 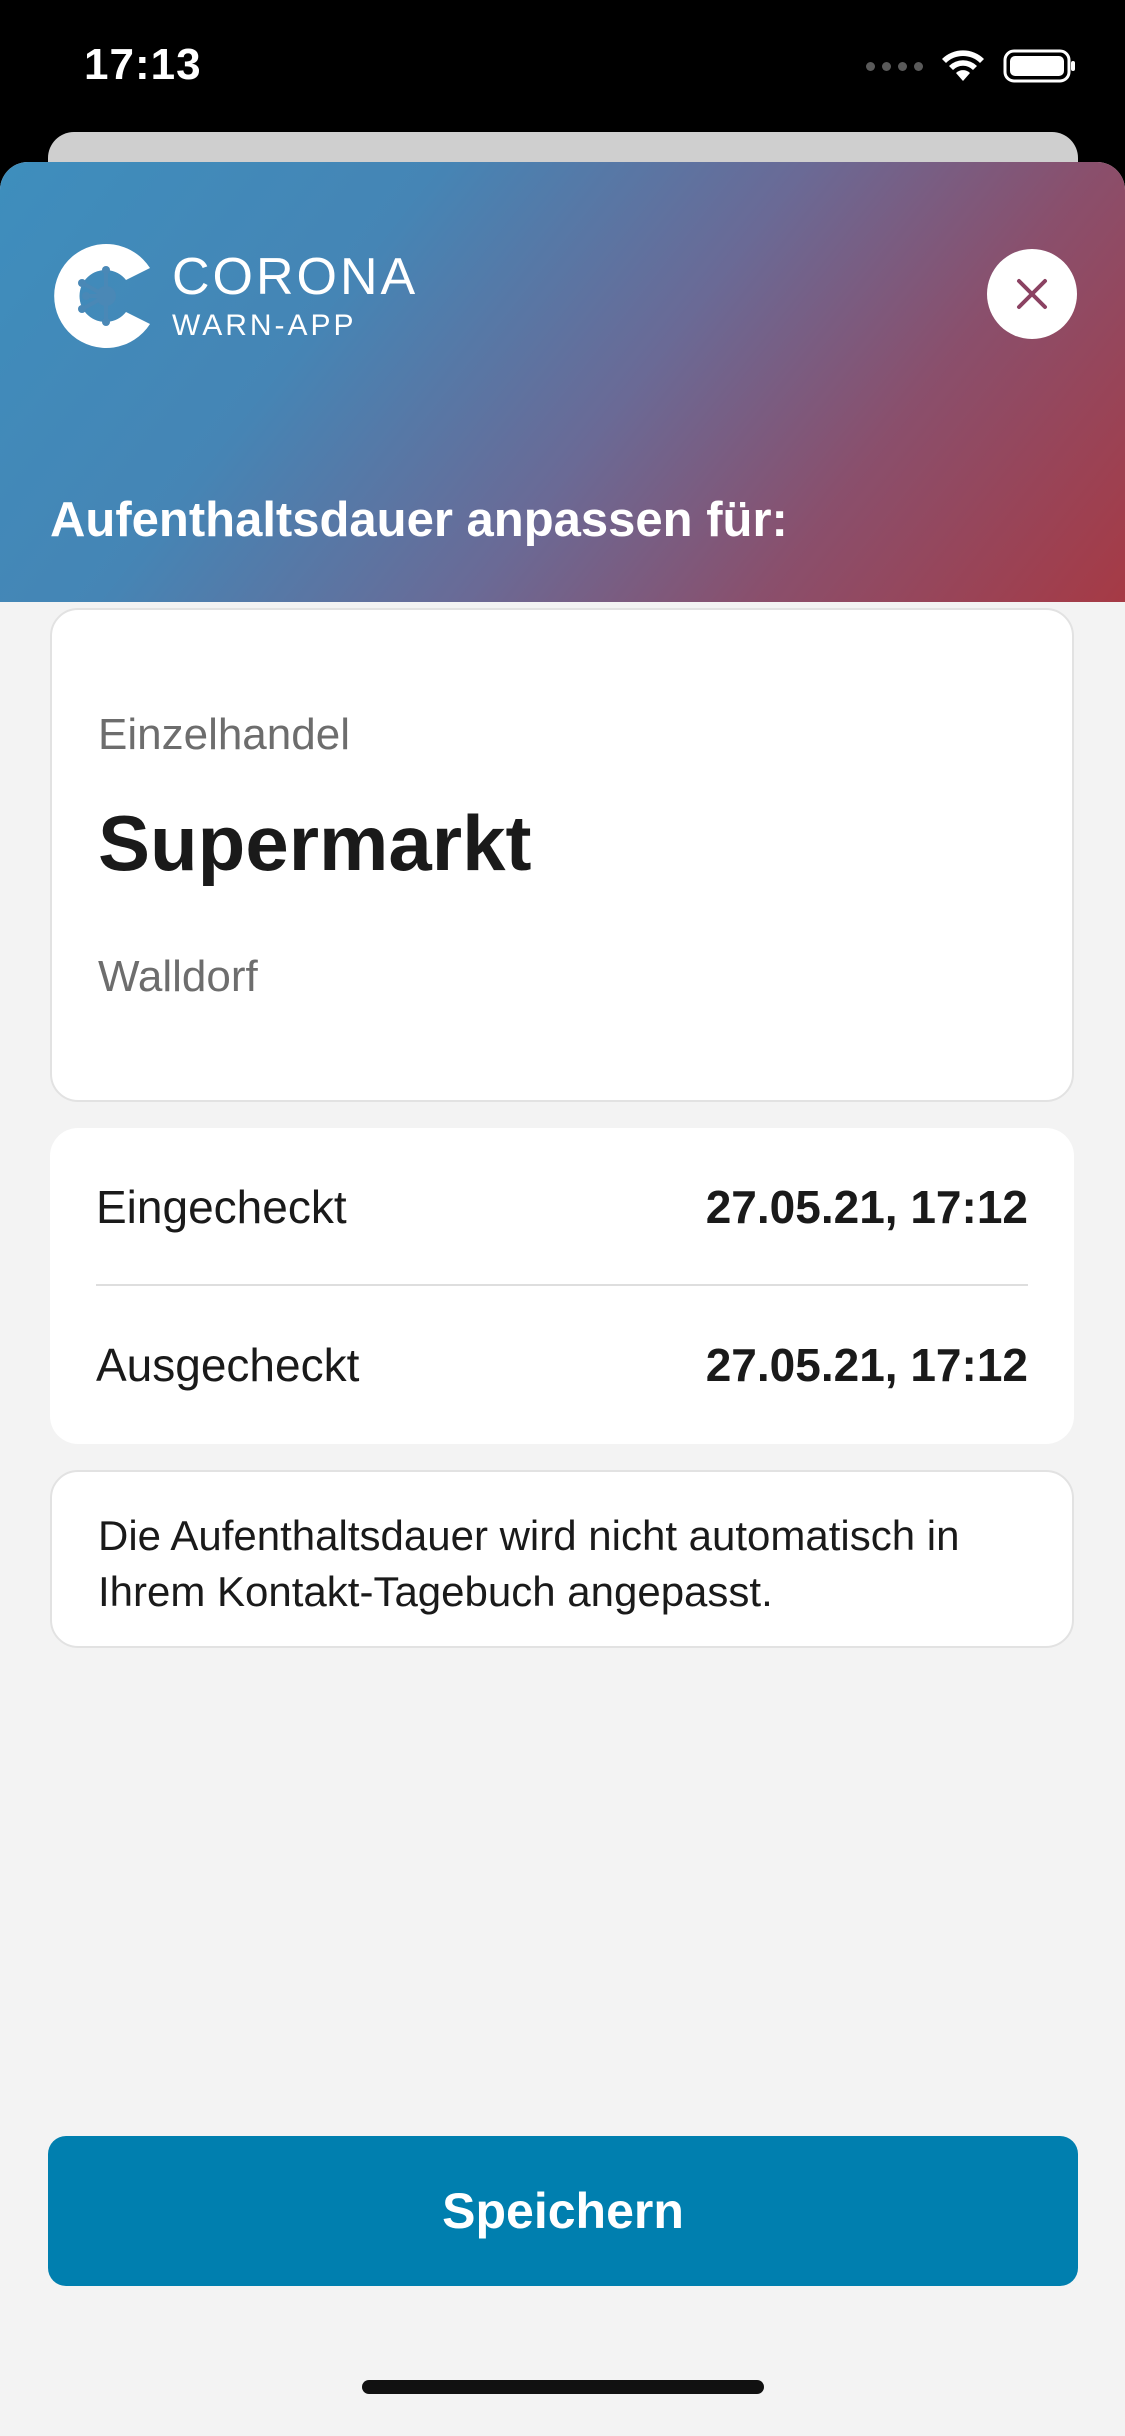 I want to click on location-address: Walldorf, so click(x=178, y=976).